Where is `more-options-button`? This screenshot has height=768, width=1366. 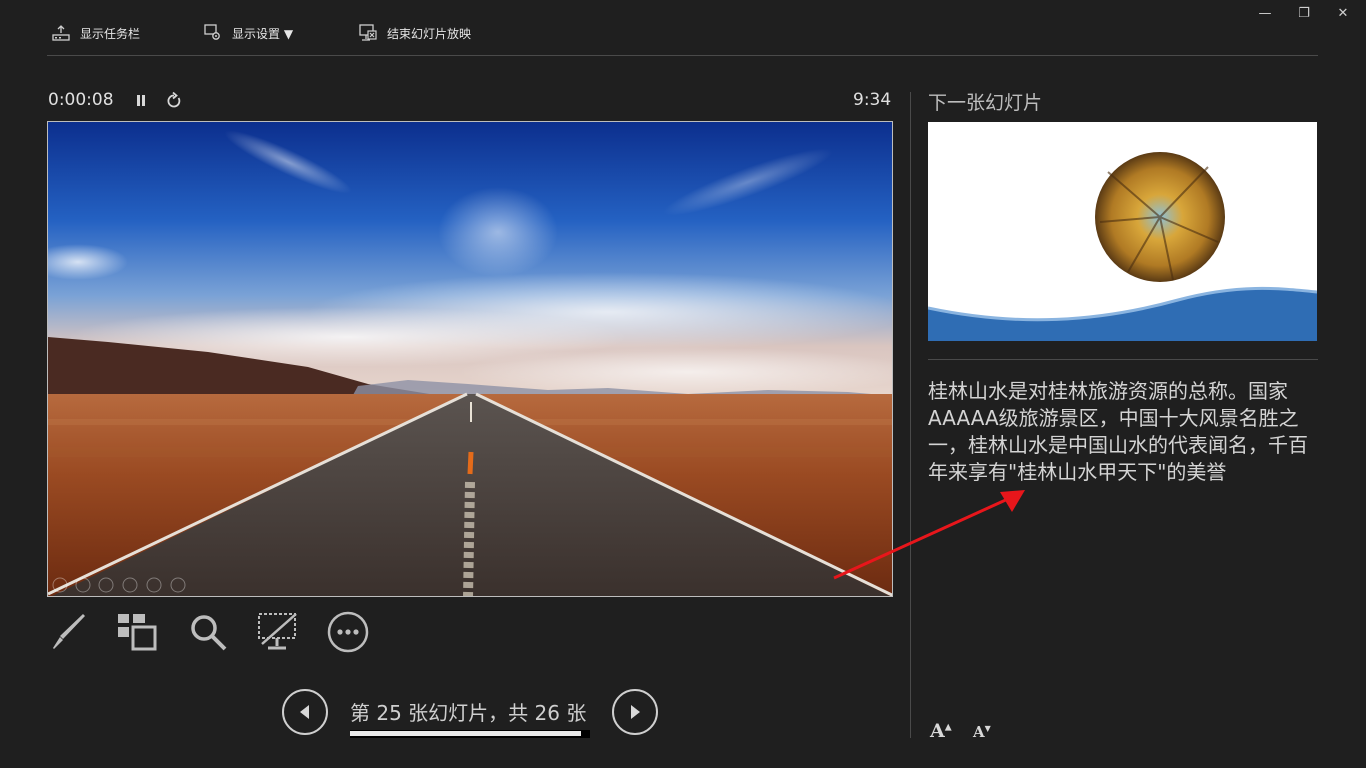
more-options-button is located at coordinates (348, 632).